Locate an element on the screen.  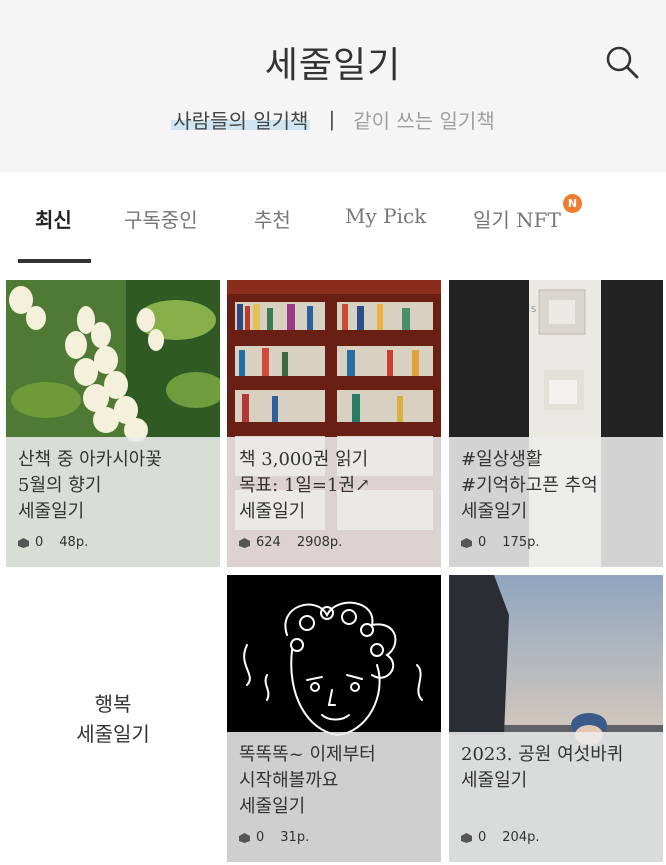
card-line: 행복 is located at coordinates (113, 703).